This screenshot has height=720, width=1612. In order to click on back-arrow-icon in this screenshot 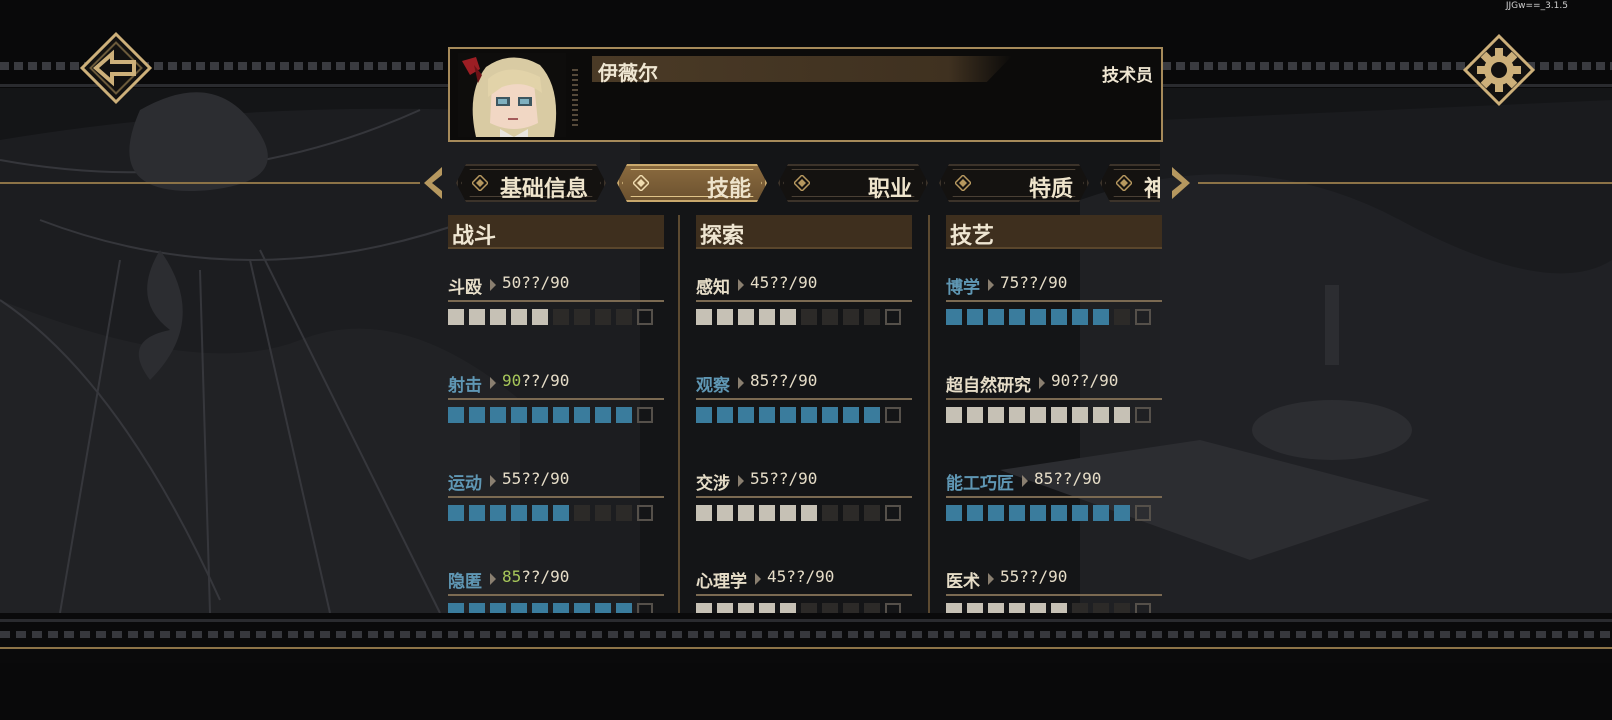, I will do `click(116, 68)`.